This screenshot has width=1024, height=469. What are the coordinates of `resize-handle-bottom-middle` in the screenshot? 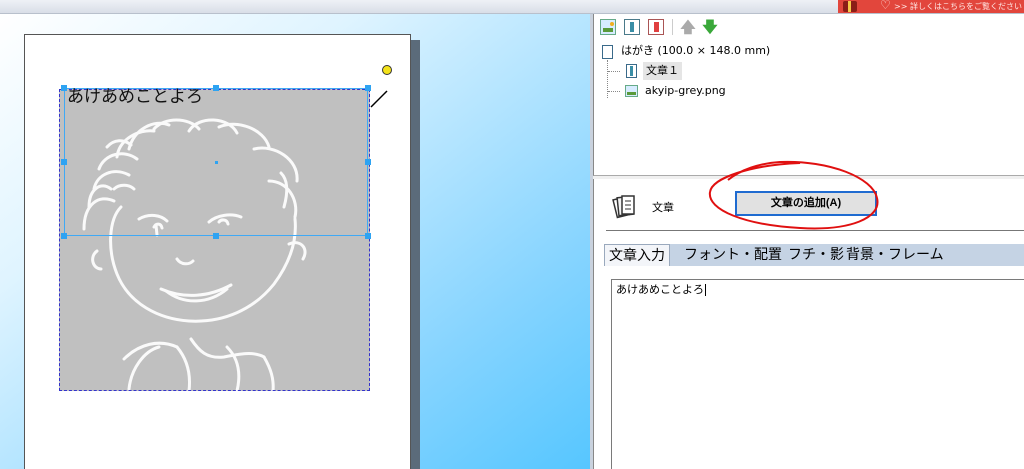 It's located at (216, 236).